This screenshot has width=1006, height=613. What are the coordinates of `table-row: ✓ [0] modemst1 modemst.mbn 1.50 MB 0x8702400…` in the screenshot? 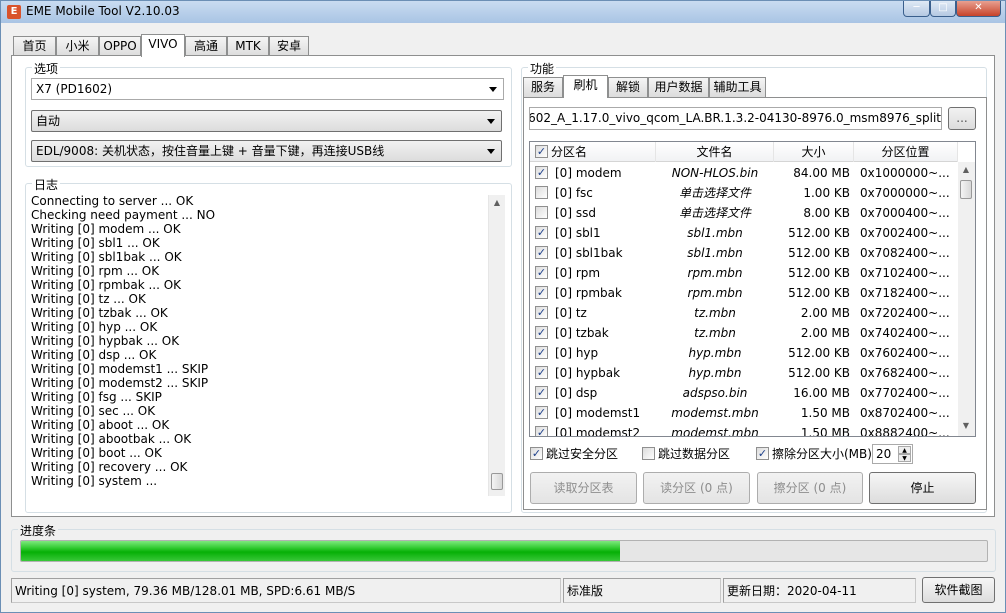 It's located at (744, 413).